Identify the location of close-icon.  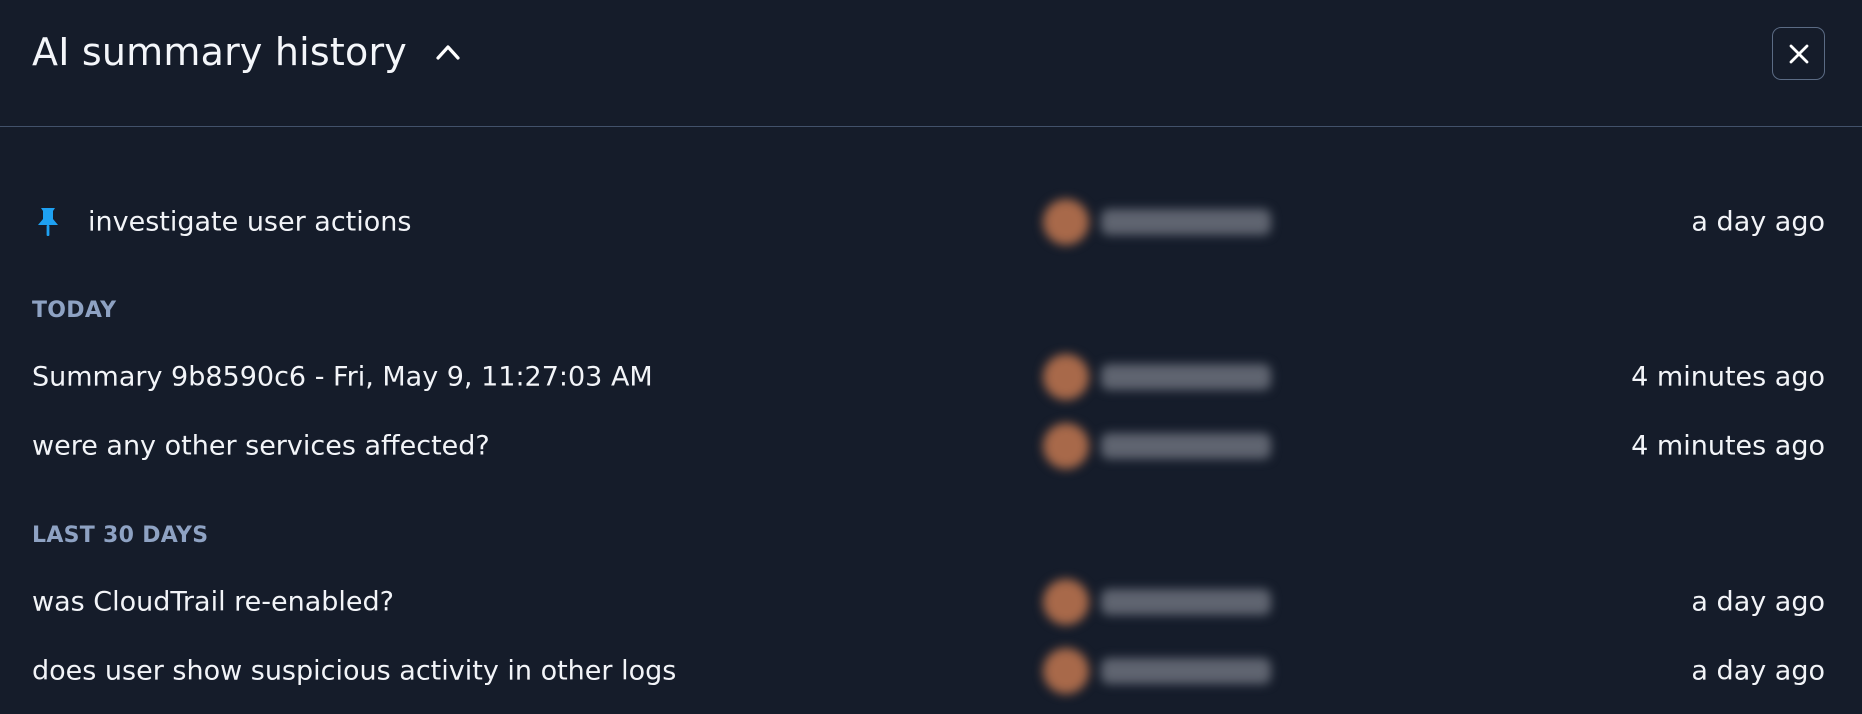
(1799, 54).